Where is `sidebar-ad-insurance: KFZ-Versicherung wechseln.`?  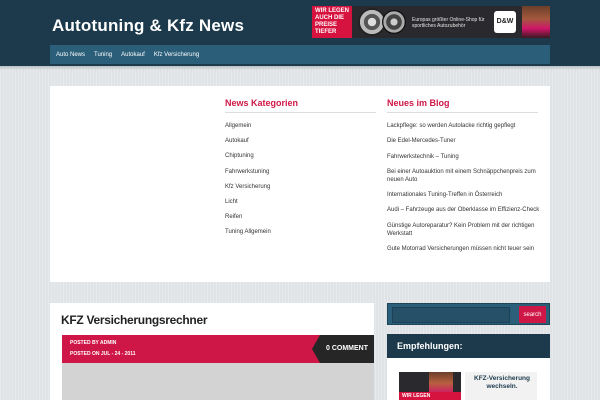
sidebar-ad-insurance: KFZ-Versicherung wechseln. is located at coordinates (501, 386).